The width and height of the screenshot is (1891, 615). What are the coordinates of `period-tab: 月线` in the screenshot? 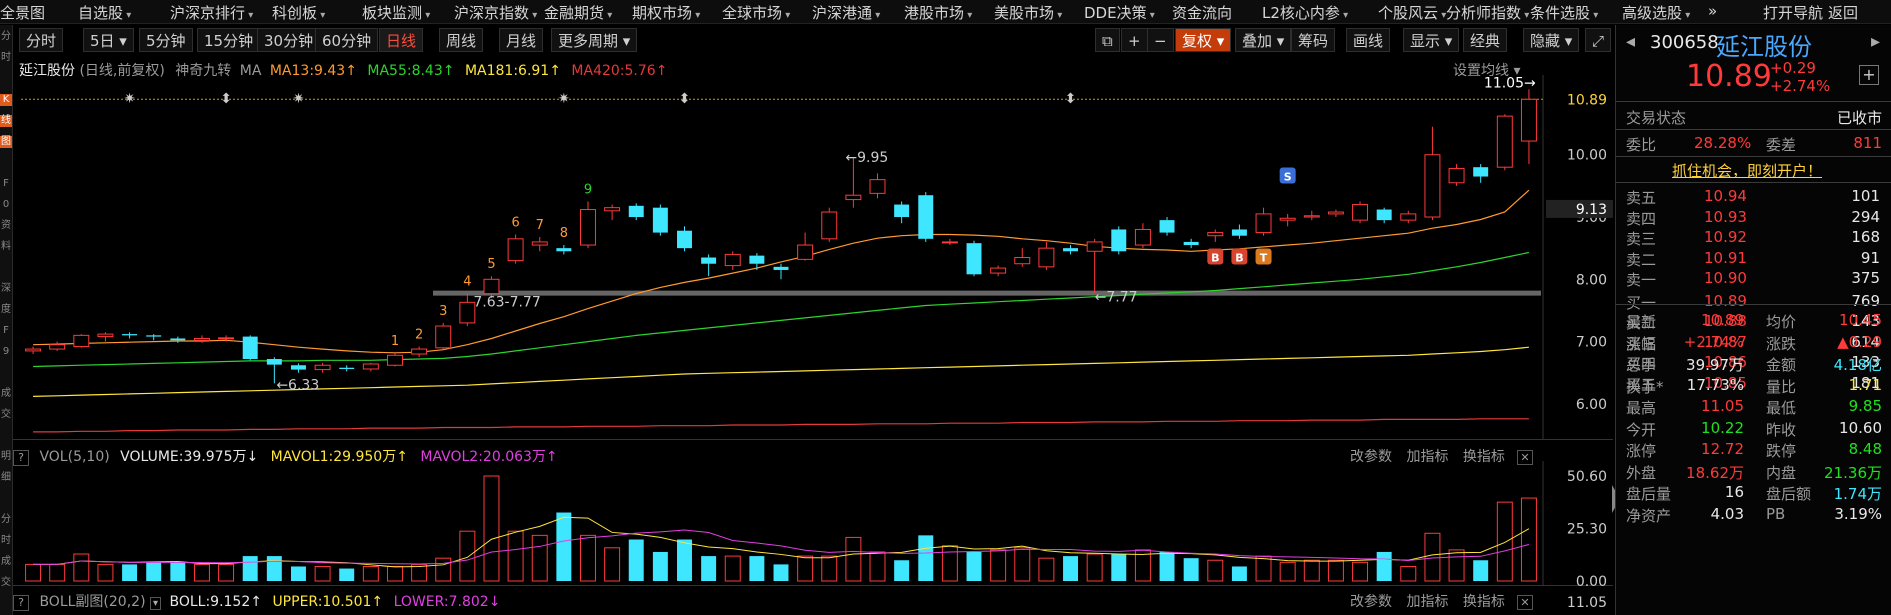 It's located at (521, 40).